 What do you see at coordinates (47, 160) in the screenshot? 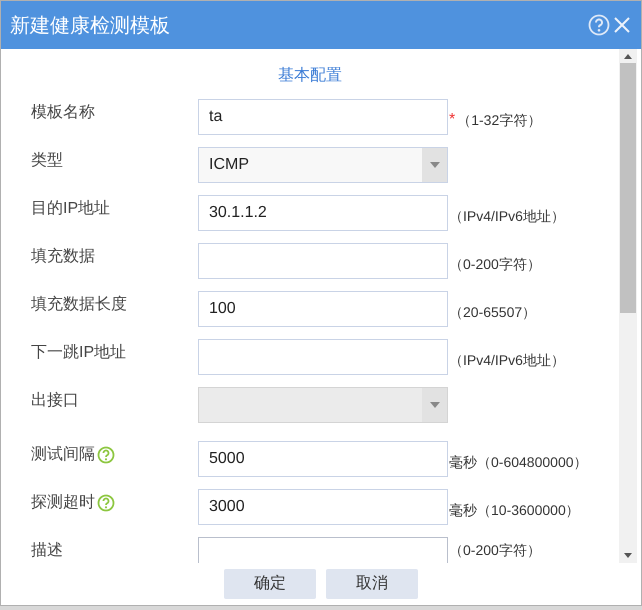
I see `field-label: 类型` at bounding box center [47, 160].